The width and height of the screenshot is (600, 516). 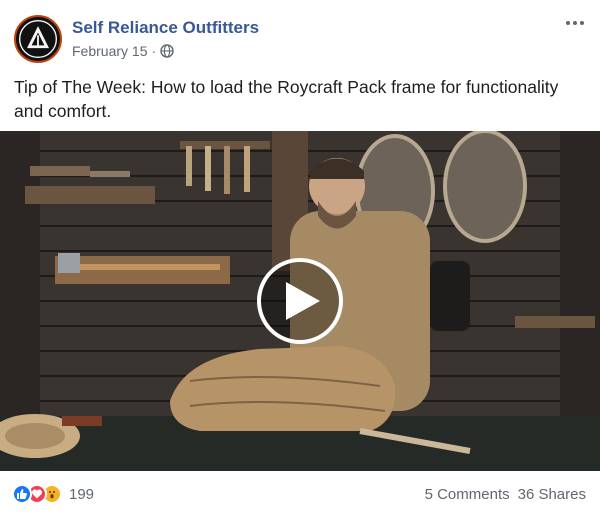 I want to click on engagement-counts: 5 Comments 36 Shares, so click(x=505, y=494).